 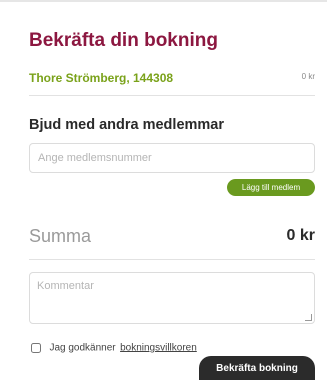 I want to click on terms-text: Jag godkänner, so click(x=82, y=348).